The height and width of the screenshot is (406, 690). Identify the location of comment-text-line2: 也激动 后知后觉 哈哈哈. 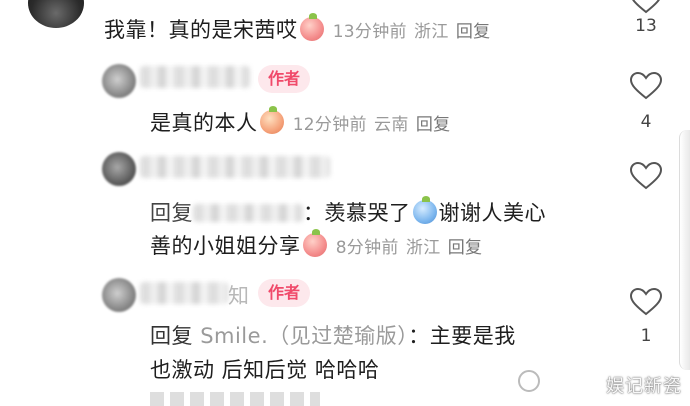
(265, 370).